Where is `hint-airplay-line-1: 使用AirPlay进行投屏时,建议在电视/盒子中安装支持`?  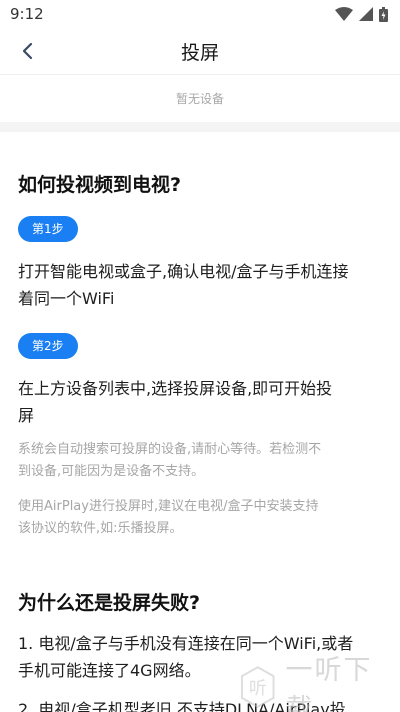 hint-airplay-line-1: 使用AirPlay进行投屏时,建议在电视/盒子中安装支持 is located at coordinates (168, 506).